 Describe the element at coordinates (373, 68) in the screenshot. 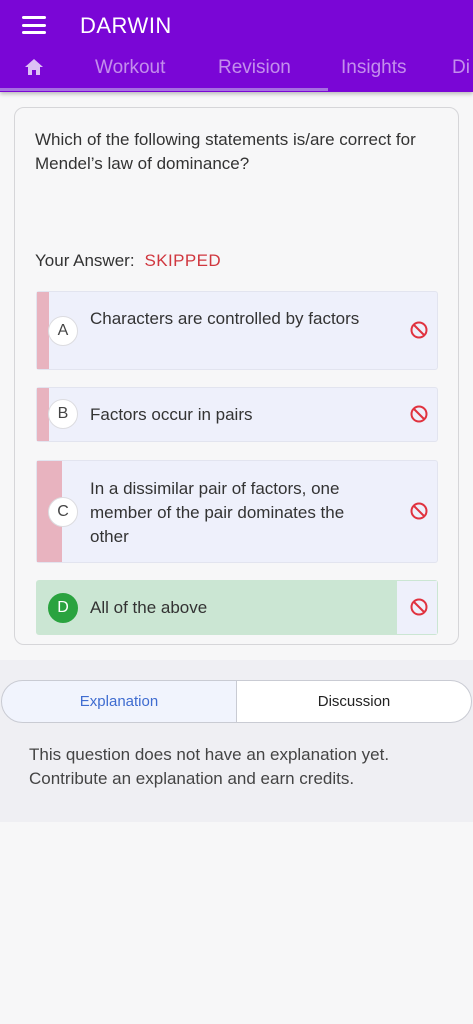

I see `tab-insights: Insights` at that location.